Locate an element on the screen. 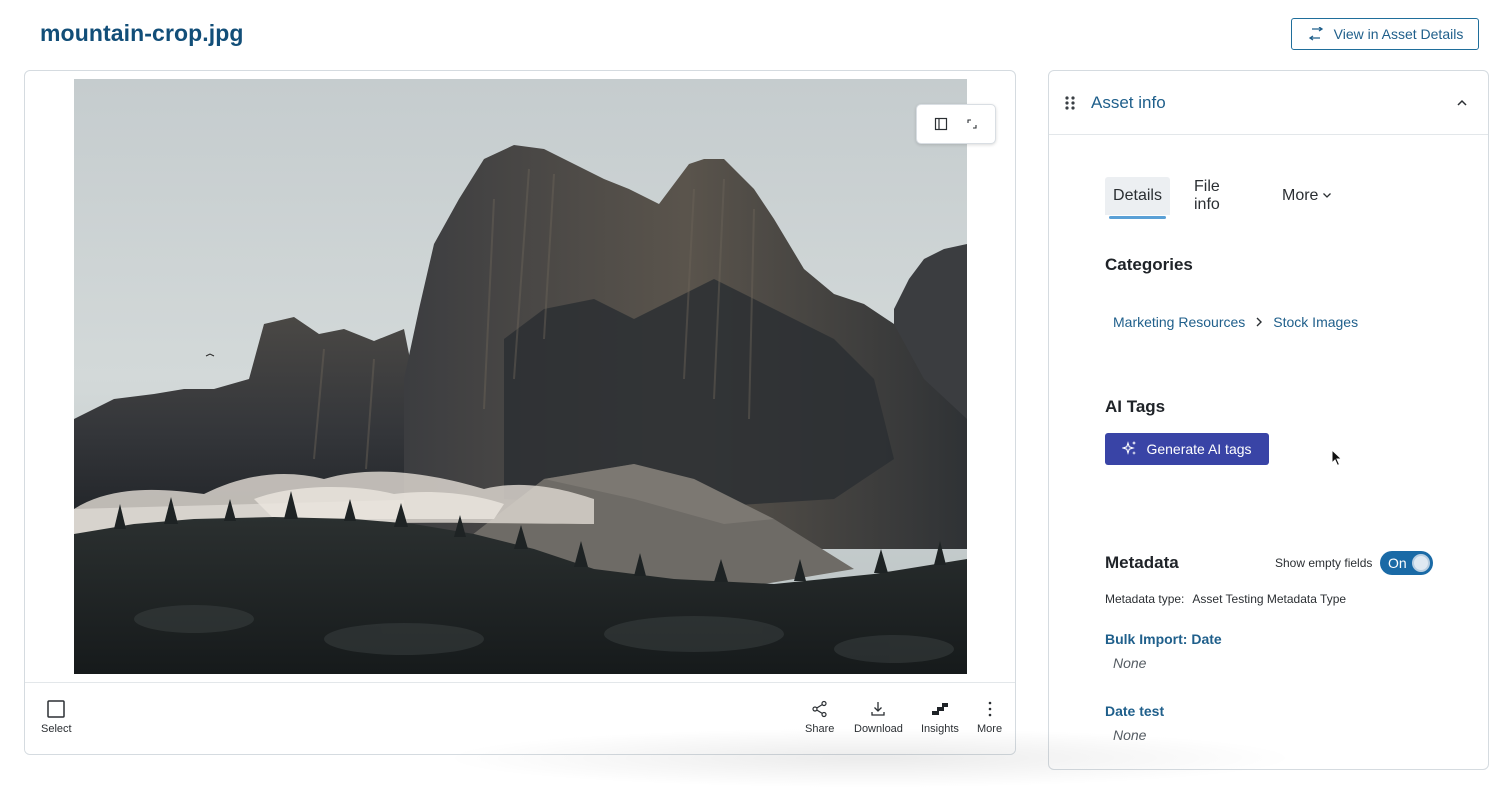  page-title: mountain-crop.jpg is located at coordinates (142, 33).